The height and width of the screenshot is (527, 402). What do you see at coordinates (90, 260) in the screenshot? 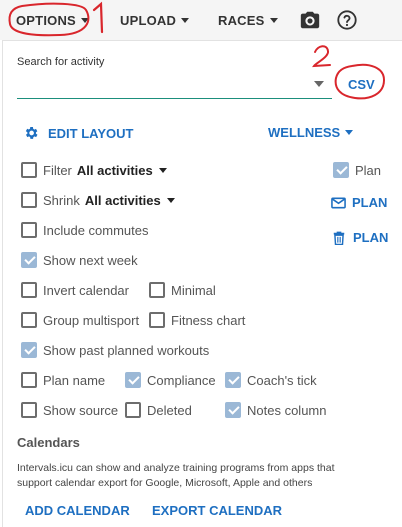
I see `show-next-week-label: Show next week` at bounding box center [90, 260].